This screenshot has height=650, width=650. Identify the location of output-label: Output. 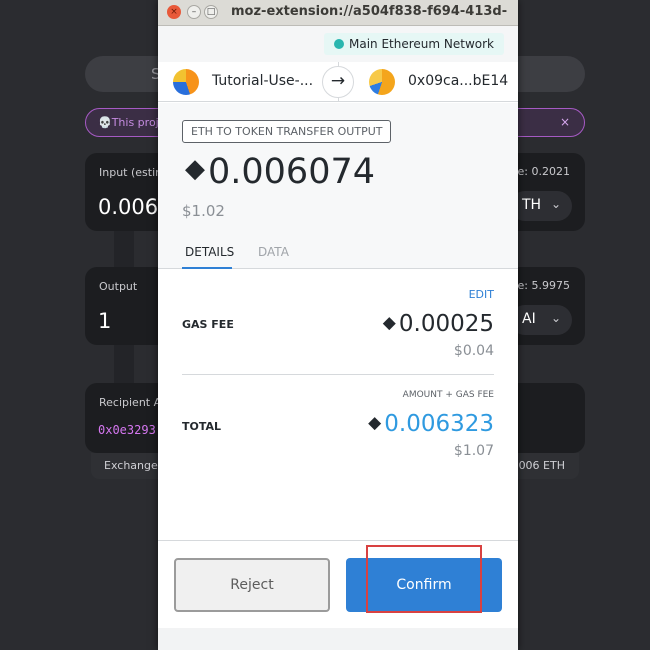
(118, 286).